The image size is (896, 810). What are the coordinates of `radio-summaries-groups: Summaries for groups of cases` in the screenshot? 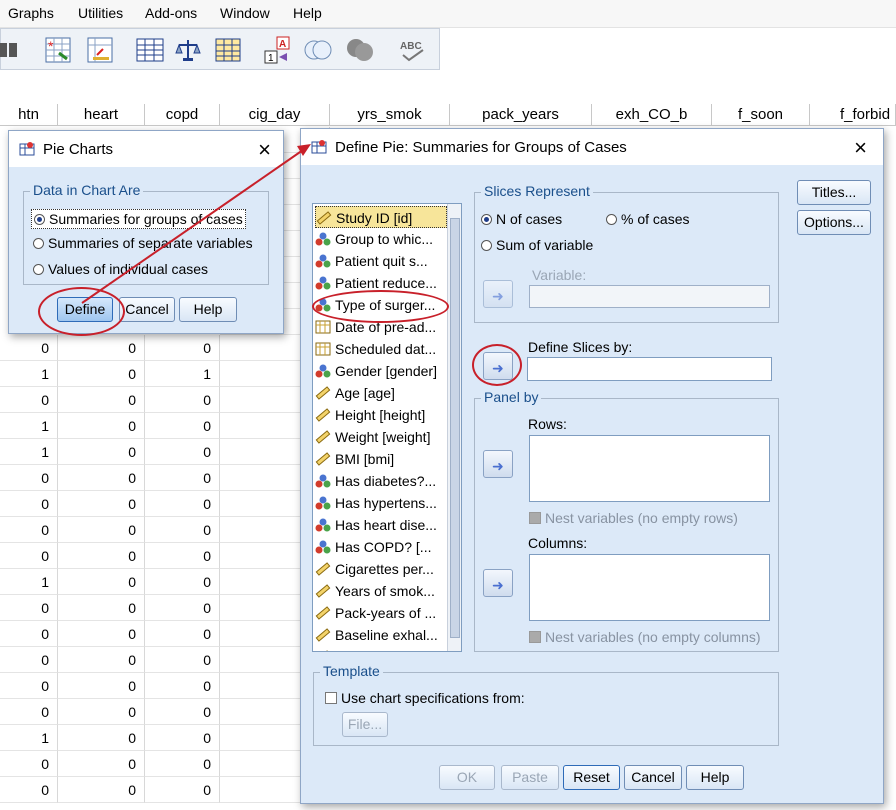 It's located at (138, 219).